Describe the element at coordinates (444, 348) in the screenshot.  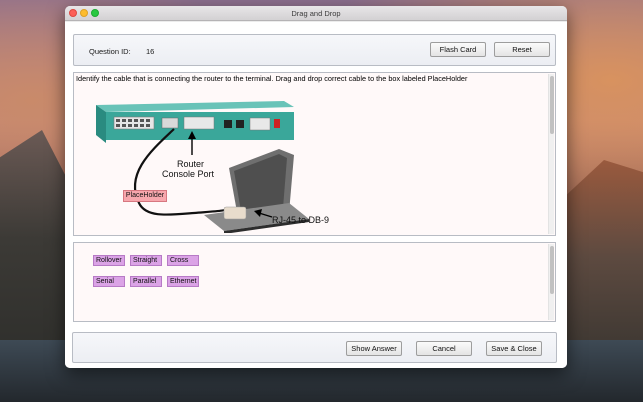
I see `cancel-button: Cancel` at that location.